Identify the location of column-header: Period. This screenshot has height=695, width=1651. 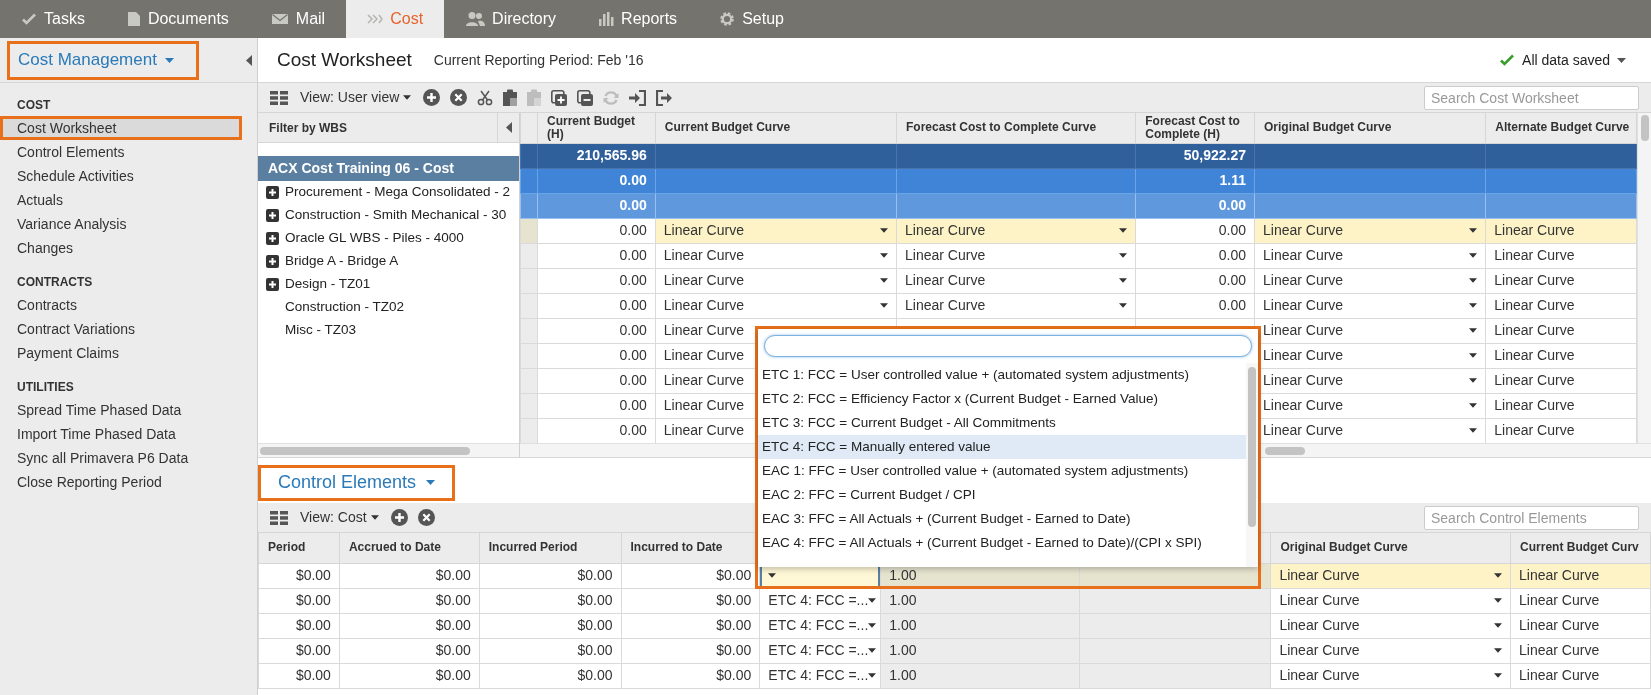
(299, 548).